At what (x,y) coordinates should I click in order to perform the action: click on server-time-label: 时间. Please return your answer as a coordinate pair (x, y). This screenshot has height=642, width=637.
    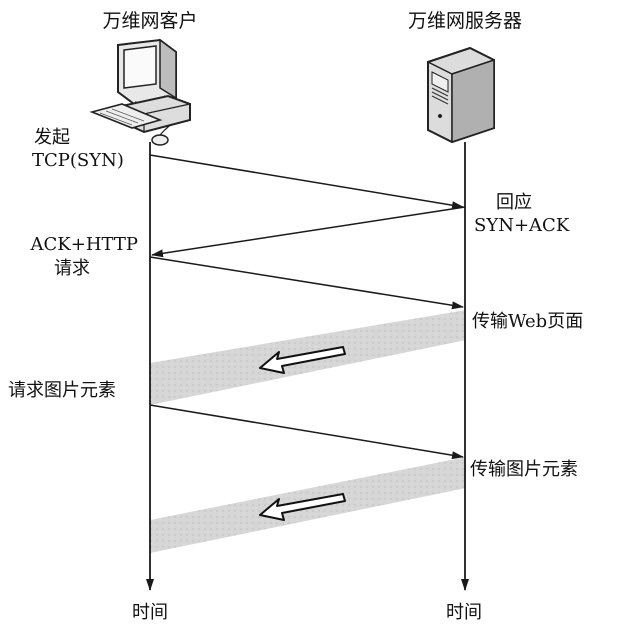
    Looking at the image, I should click on (464, 612).